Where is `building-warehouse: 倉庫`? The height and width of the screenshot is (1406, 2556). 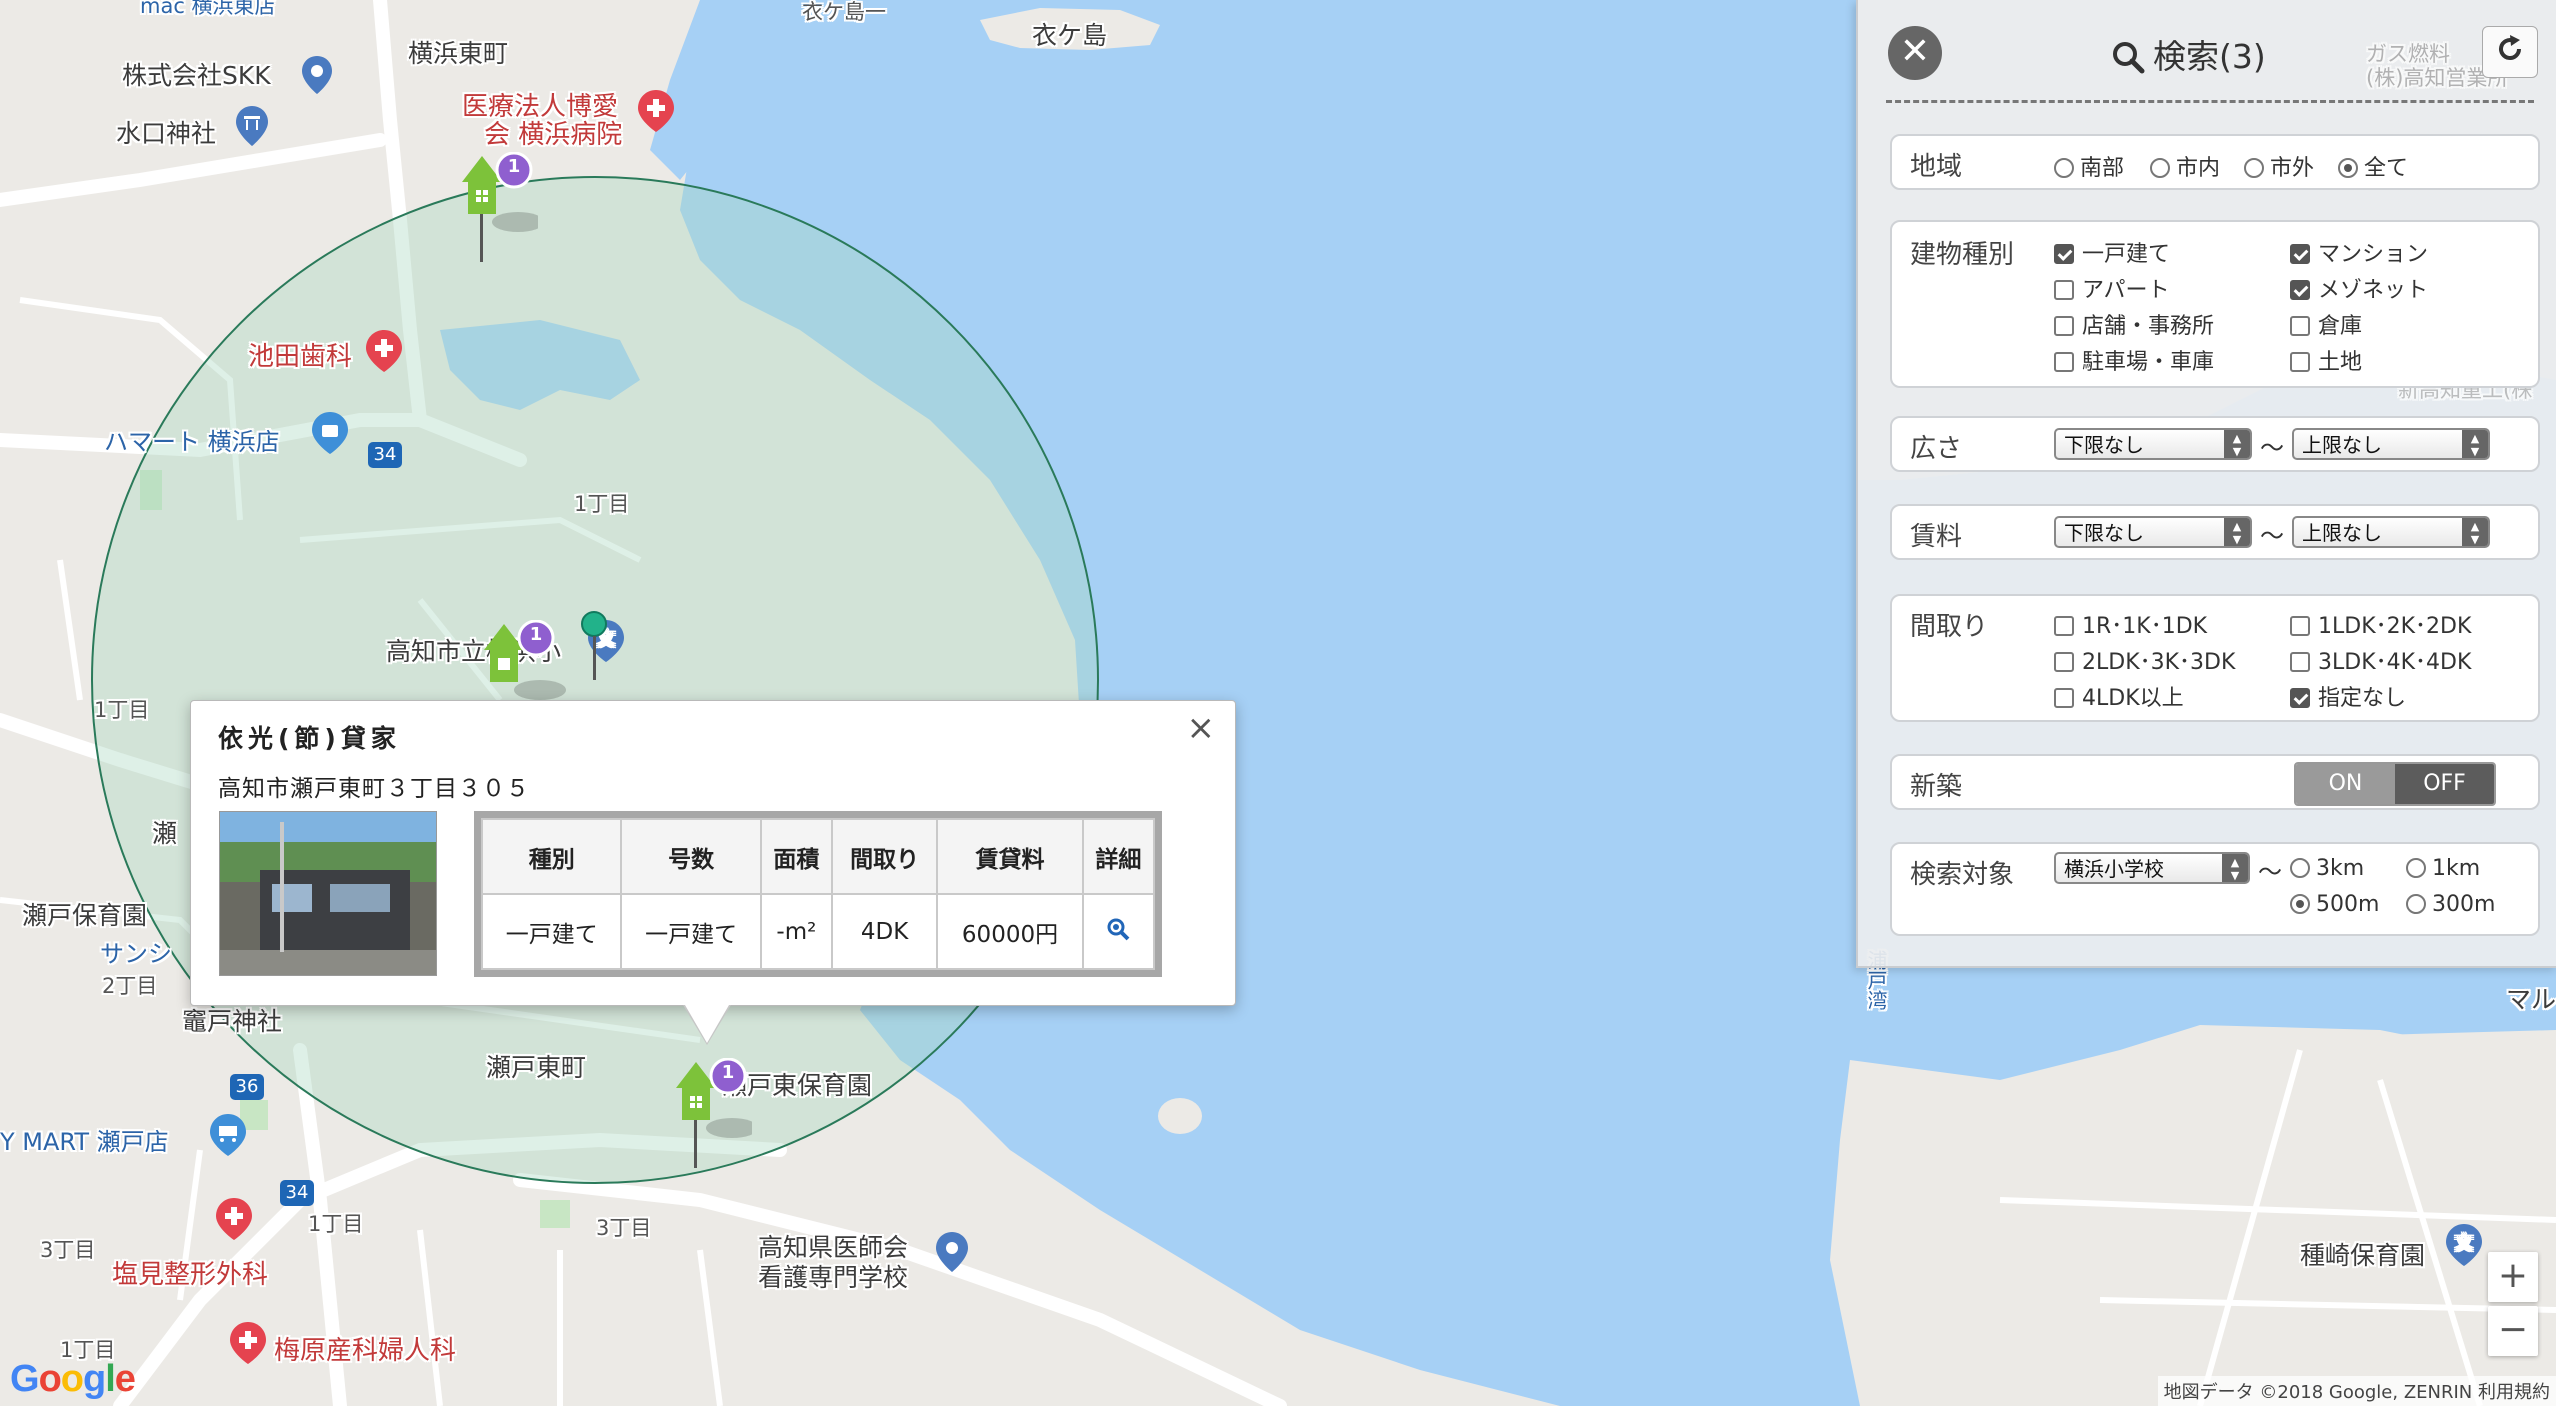
building-warehouse: 倉庫 is located at coordinates (2326, 324).